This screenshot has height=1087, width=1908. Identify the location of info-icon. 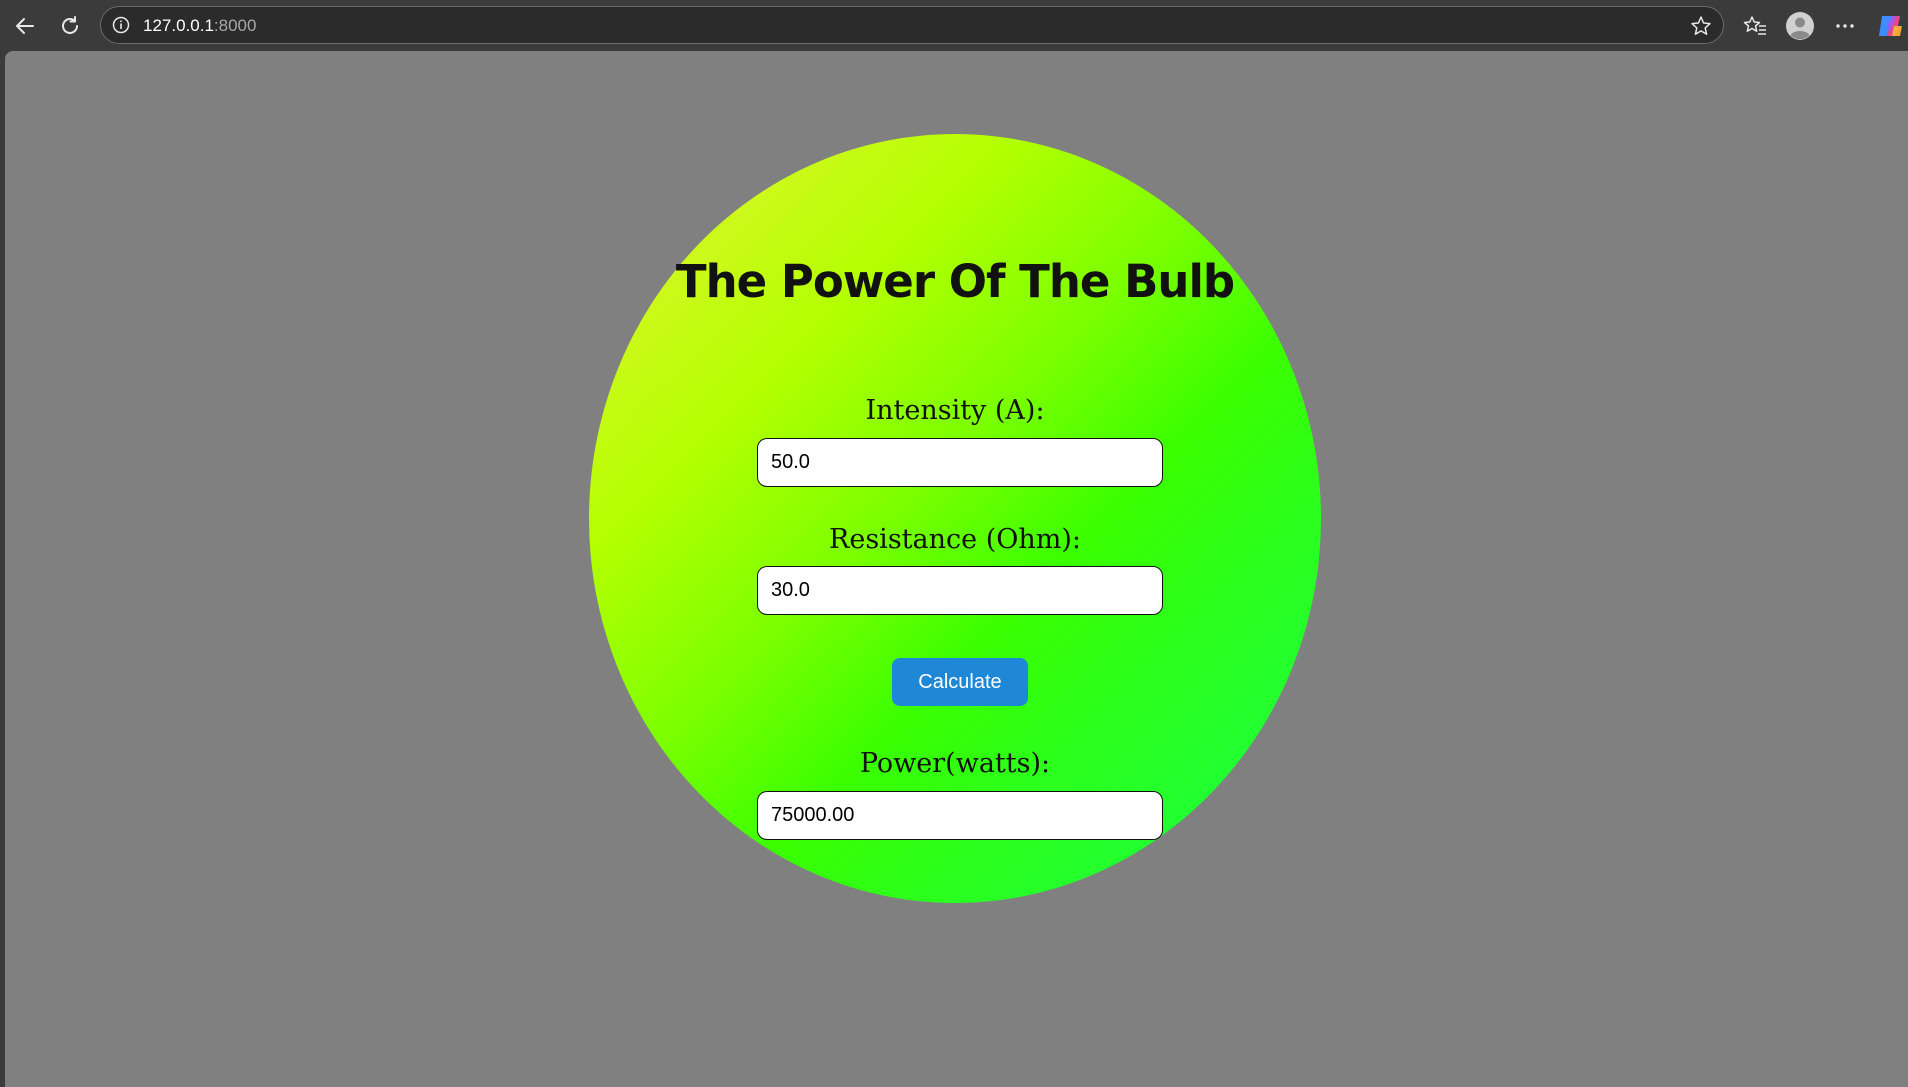
(121, 25).